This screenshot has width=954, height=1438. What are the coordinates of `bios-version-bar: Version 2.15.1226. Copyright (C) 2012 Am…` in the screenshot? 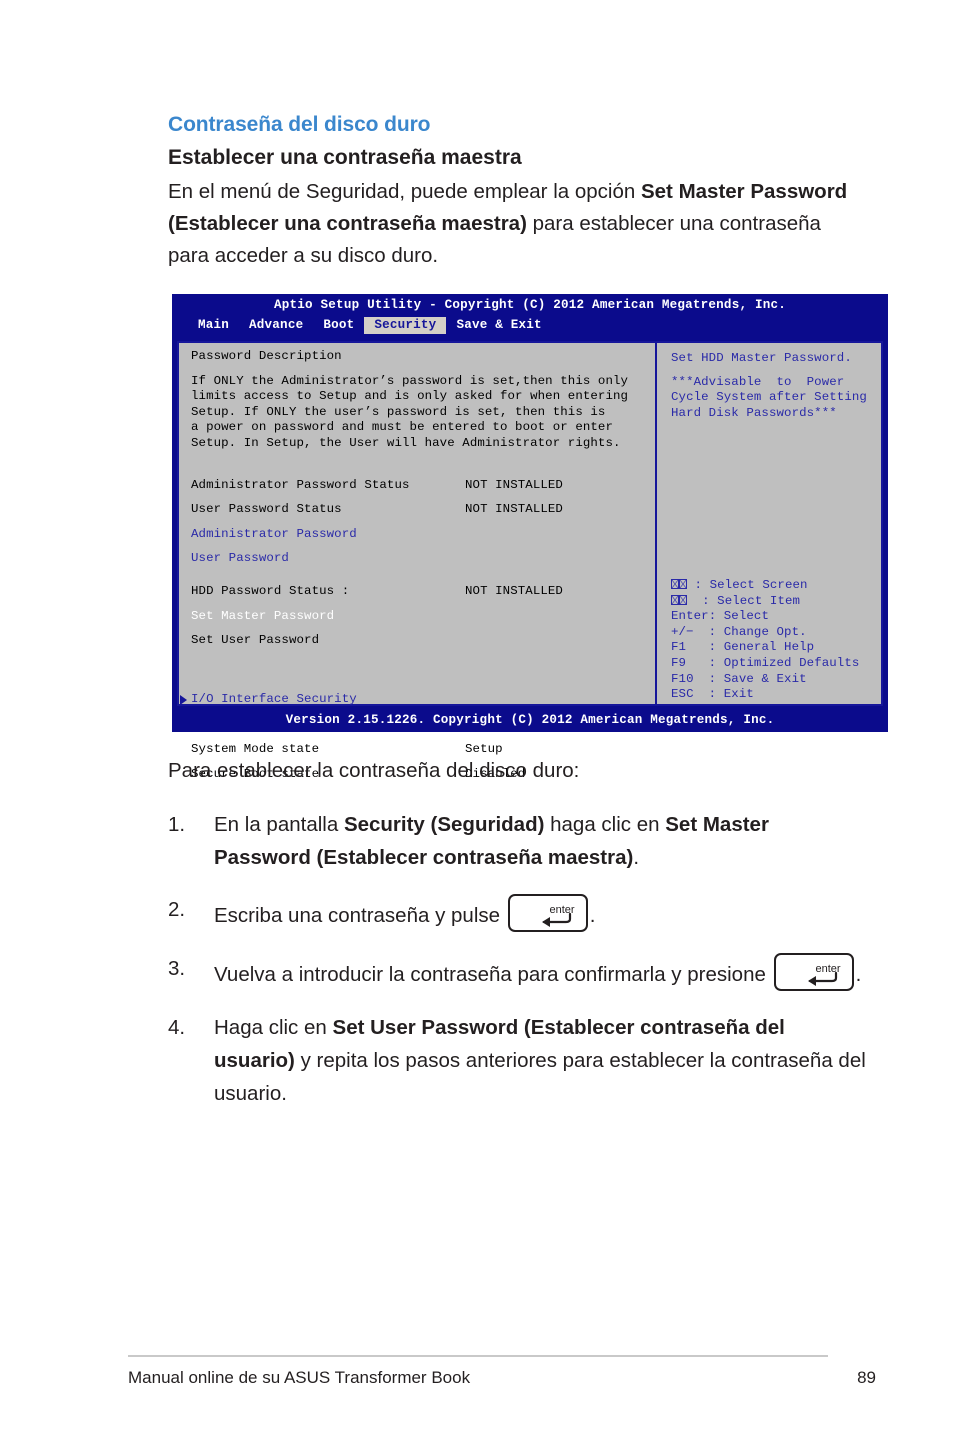 It's located at (530, 720).